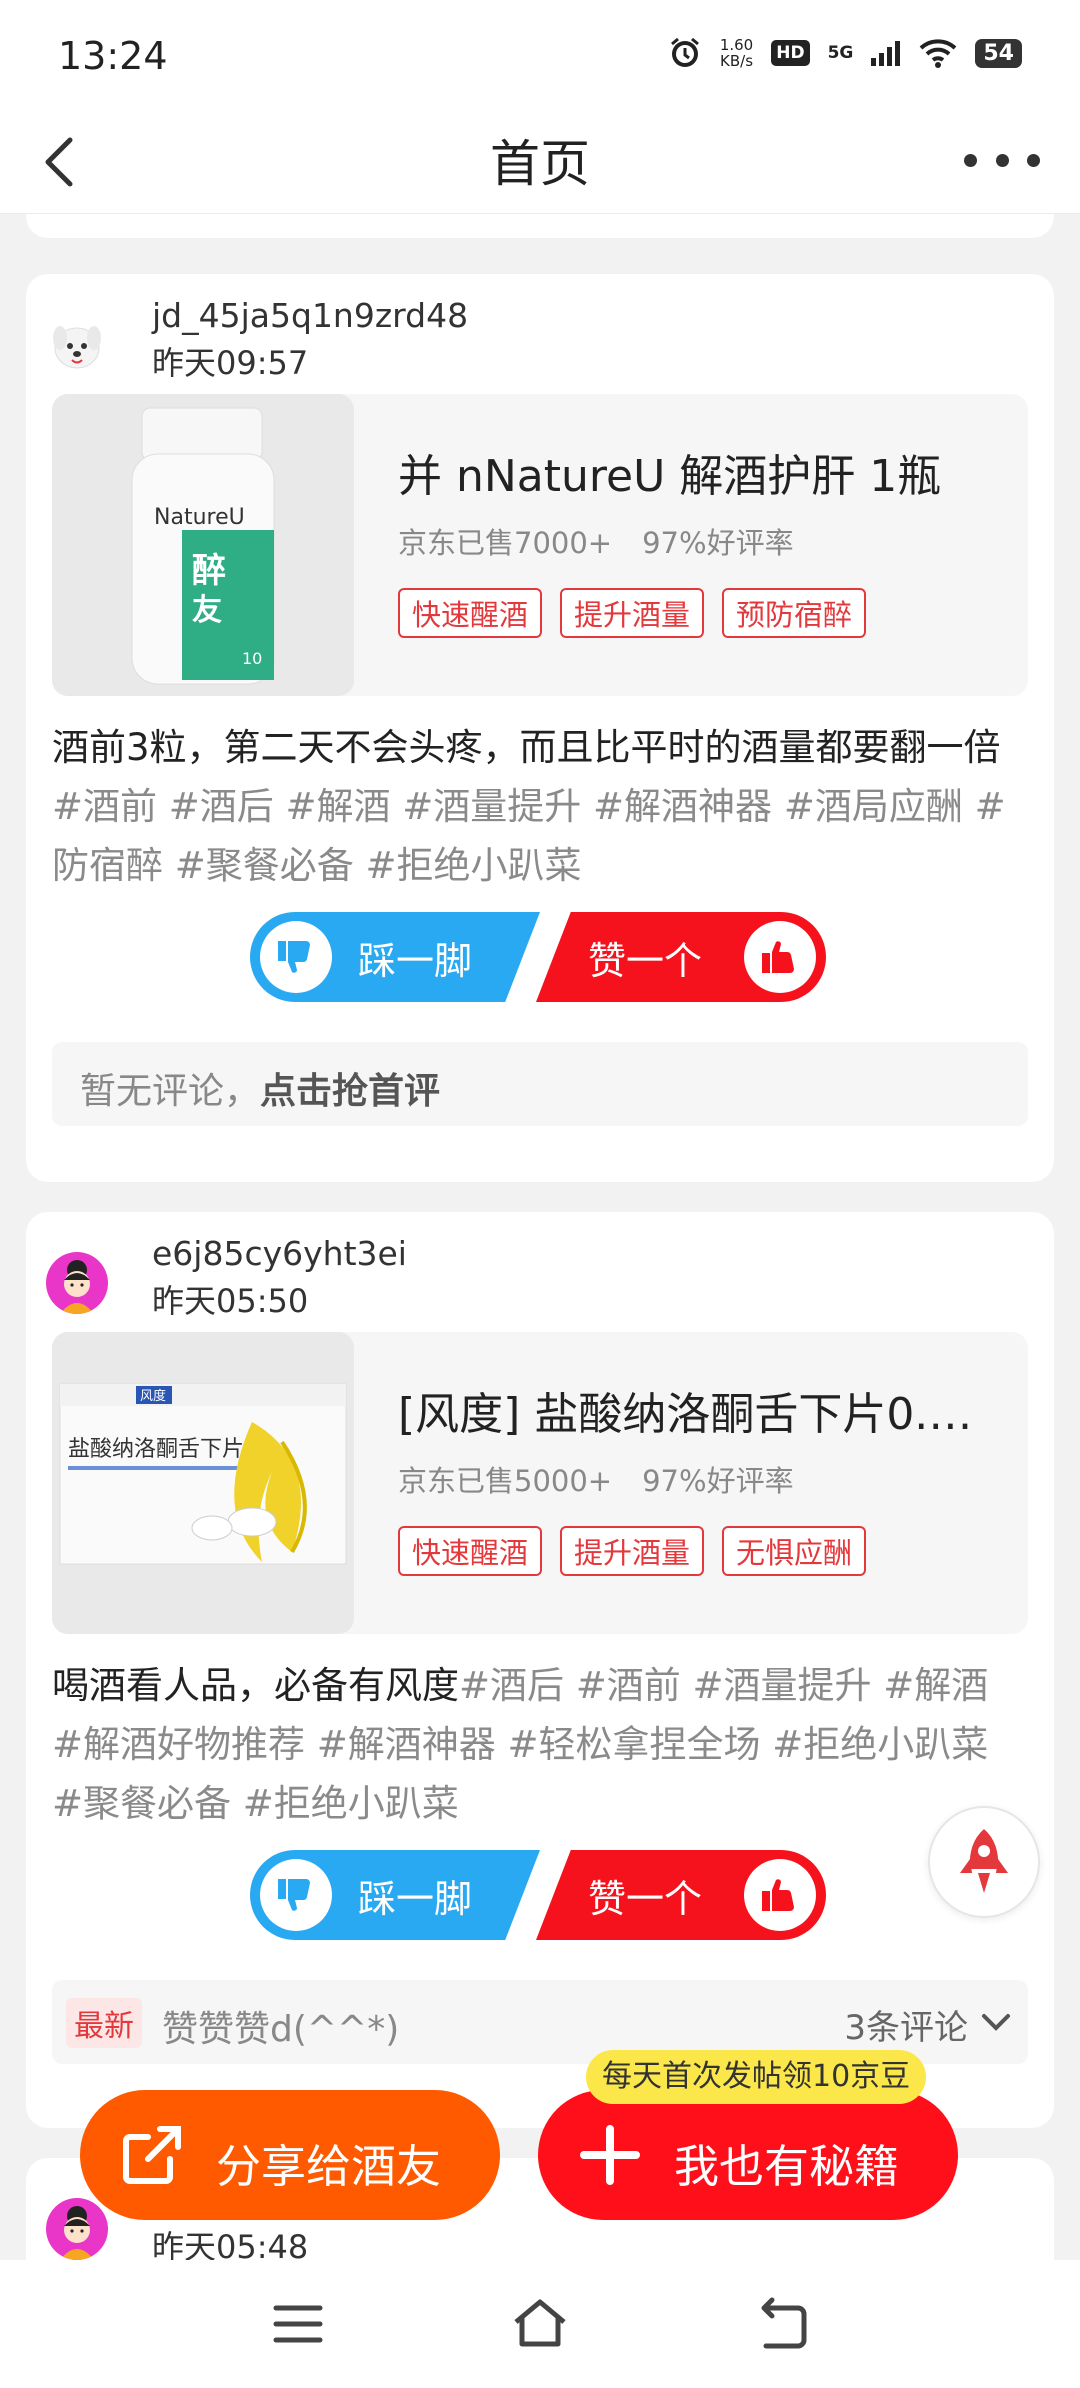  I want to click on post-time: 昨天09:57, so click(230, 363).